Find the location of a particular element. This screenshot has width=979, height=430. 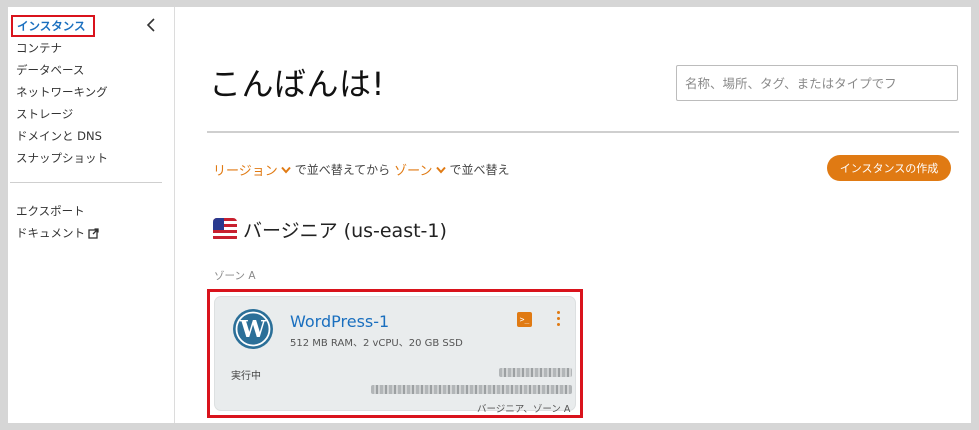

chevron-left-icon is located at coordinates (152, 25).